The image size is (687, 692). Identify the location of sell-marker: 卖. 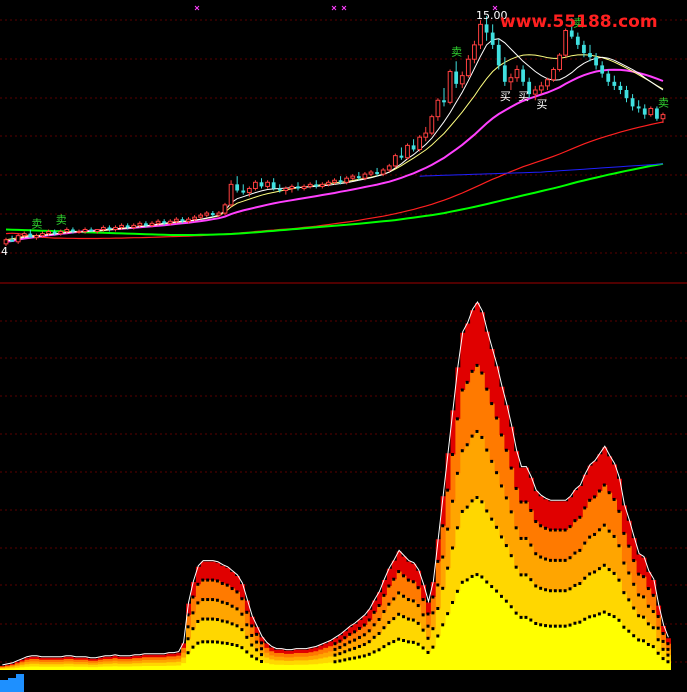
(456, 51).